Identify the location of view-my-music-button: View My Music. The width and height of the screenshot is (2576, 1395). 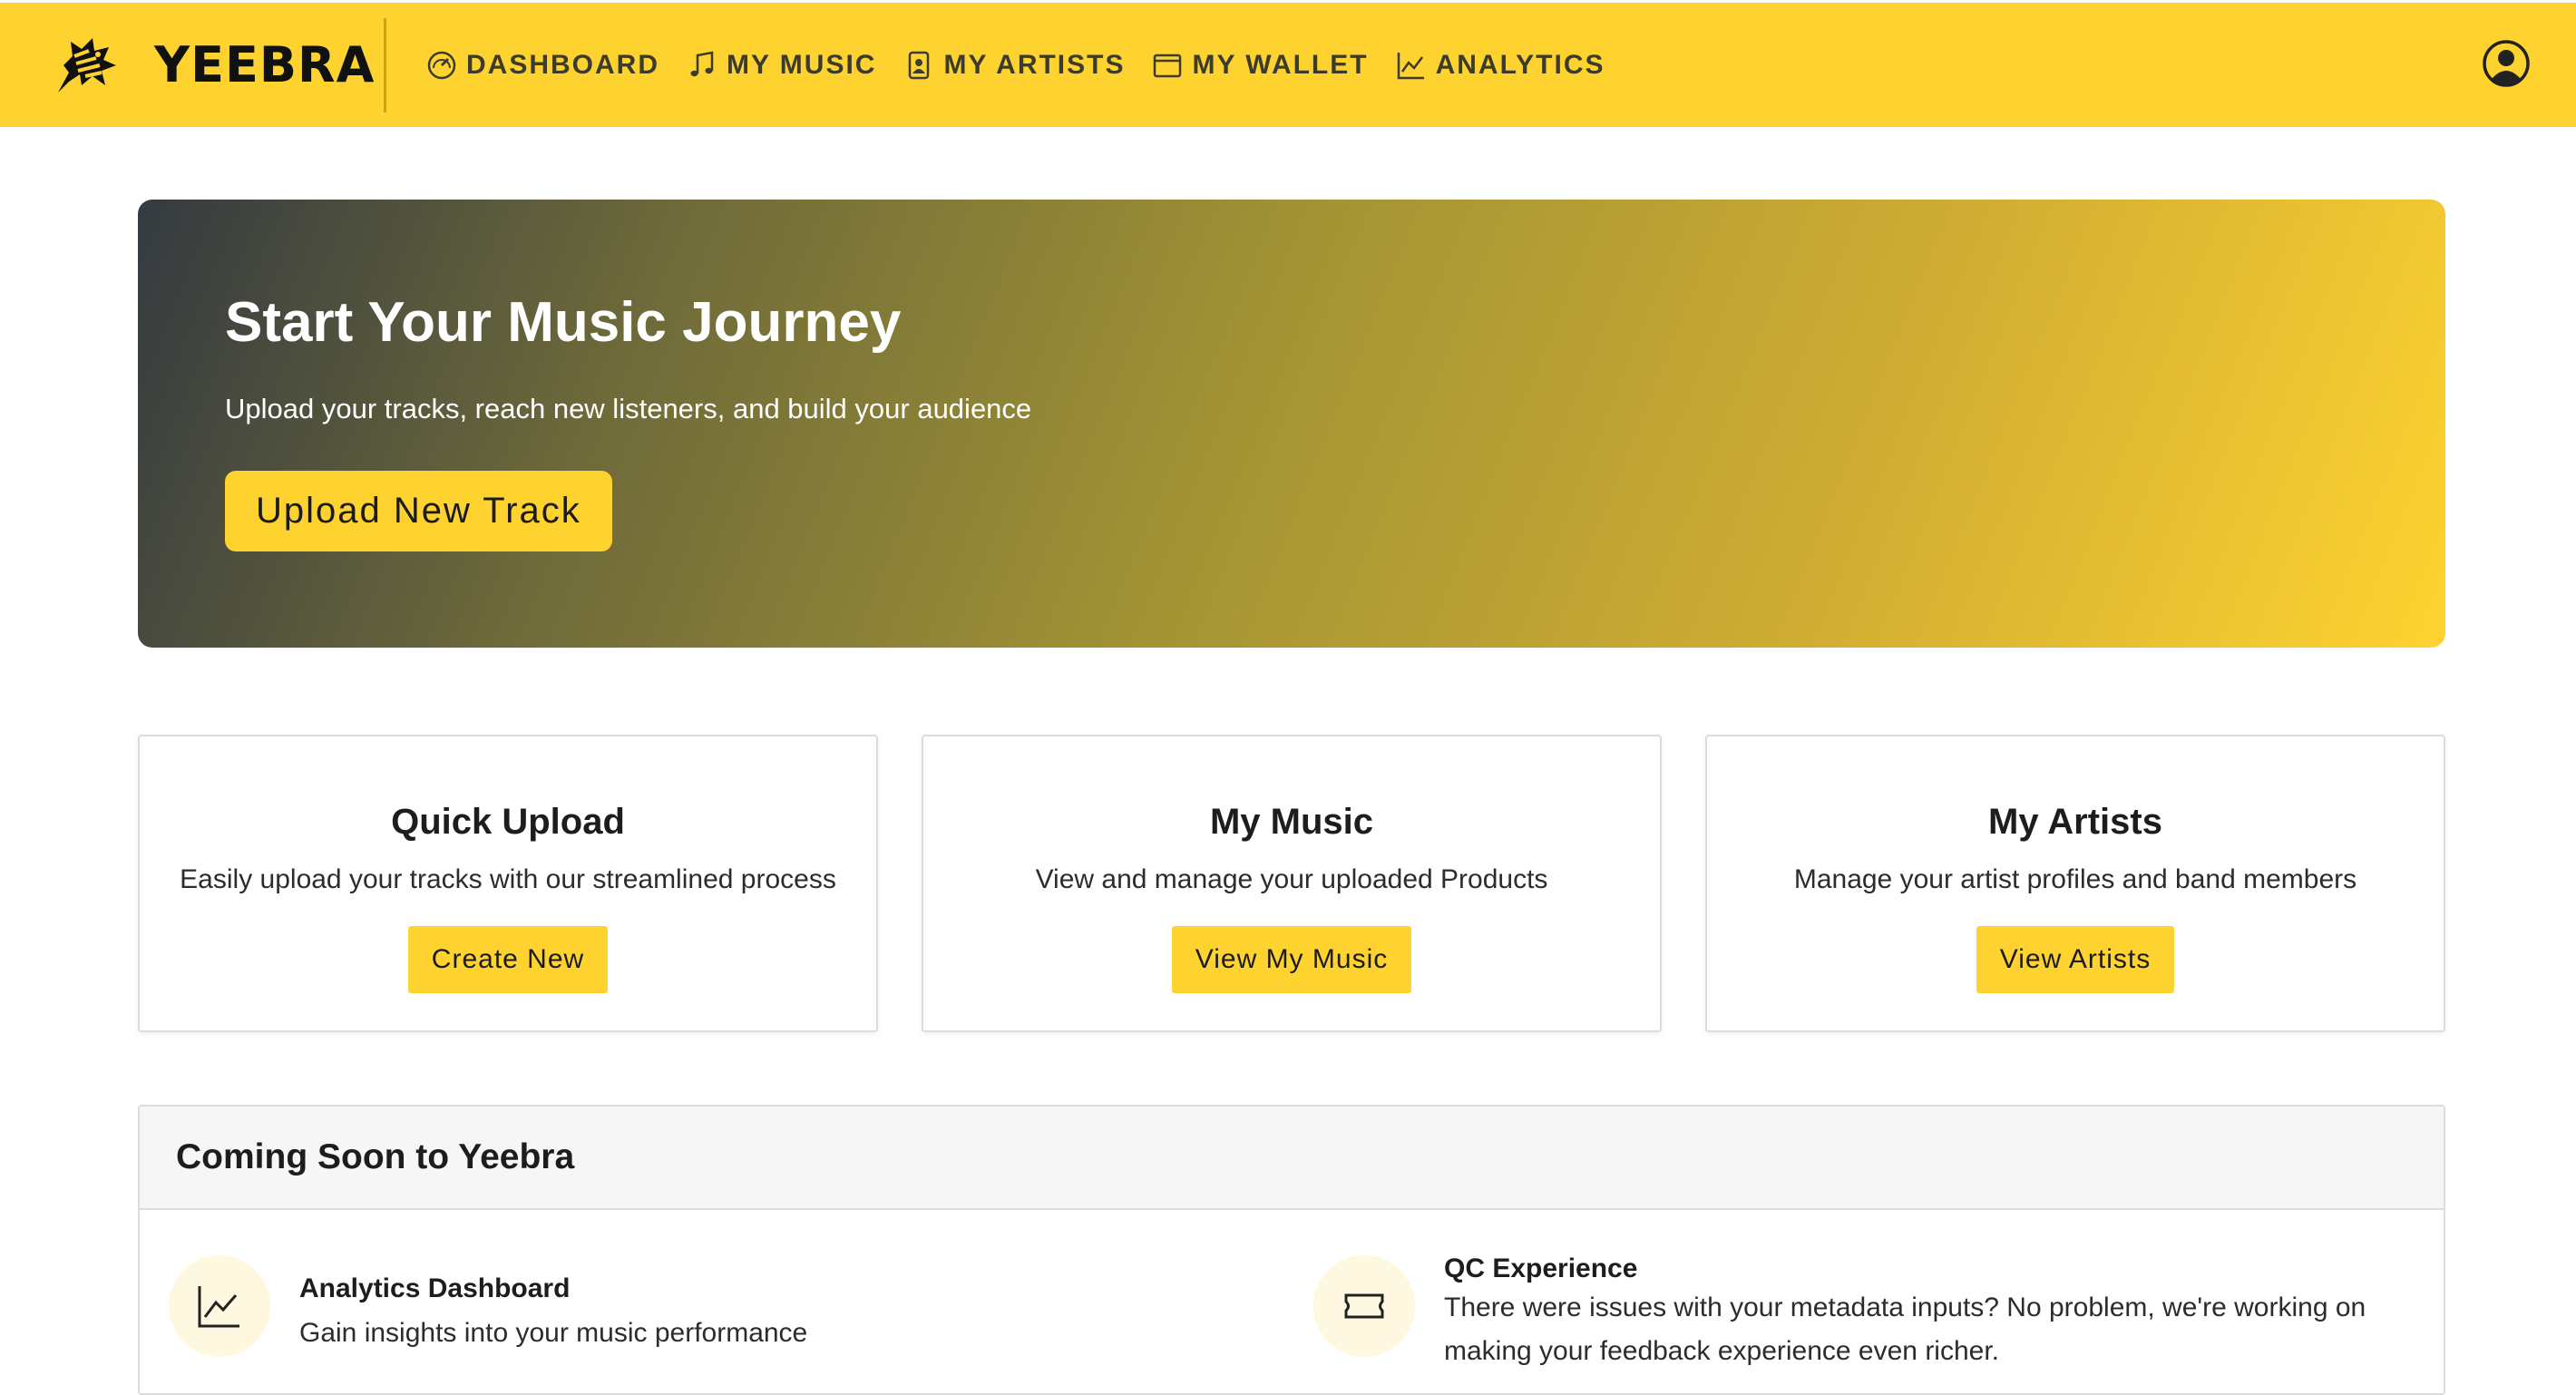
(1291, 960).